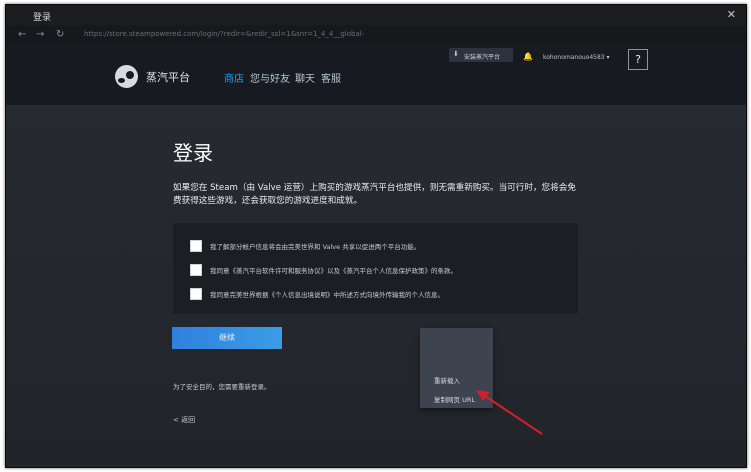 This screenshot has width=751, height=472. I want to click on brand-name: 蒸汽平台, so click(168, 77).